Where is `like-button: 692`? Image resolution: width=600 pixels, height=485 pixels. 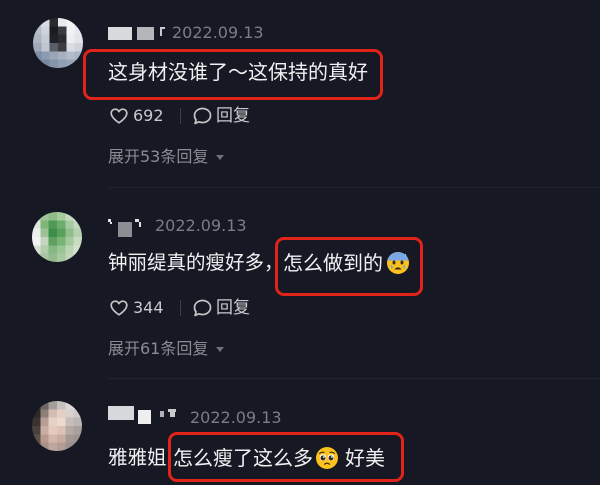
like-button: 692 is located at coordinates (137, 116).